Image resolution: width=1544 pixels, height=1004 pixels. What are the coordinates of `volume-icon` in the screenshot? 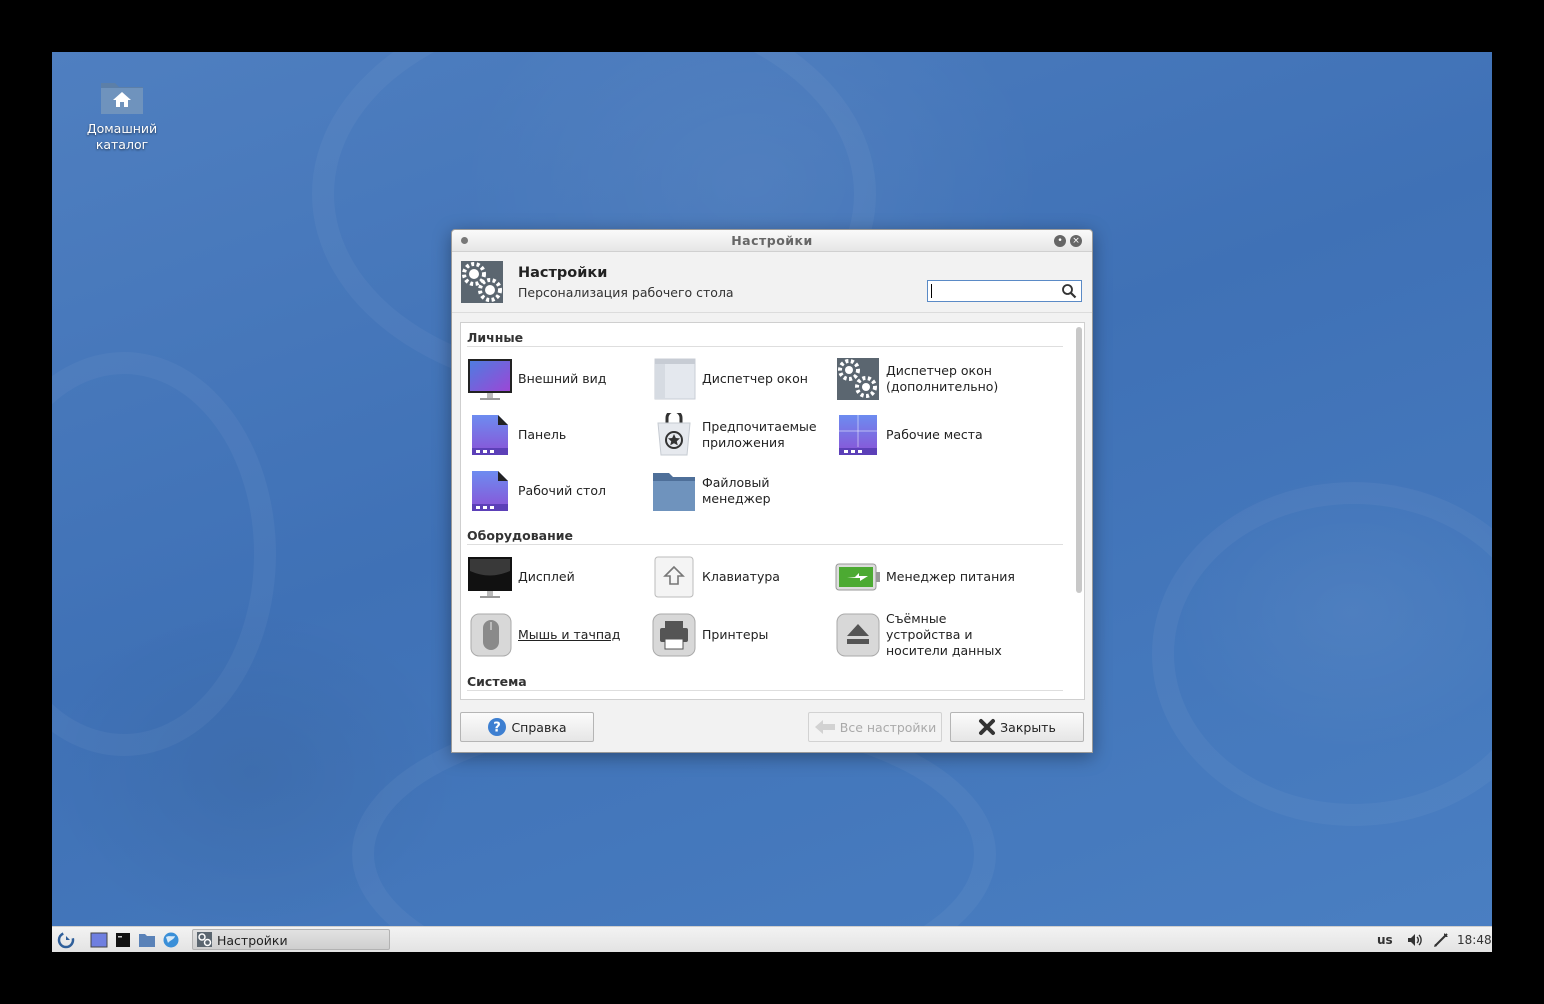 It's located at (1415, 940).